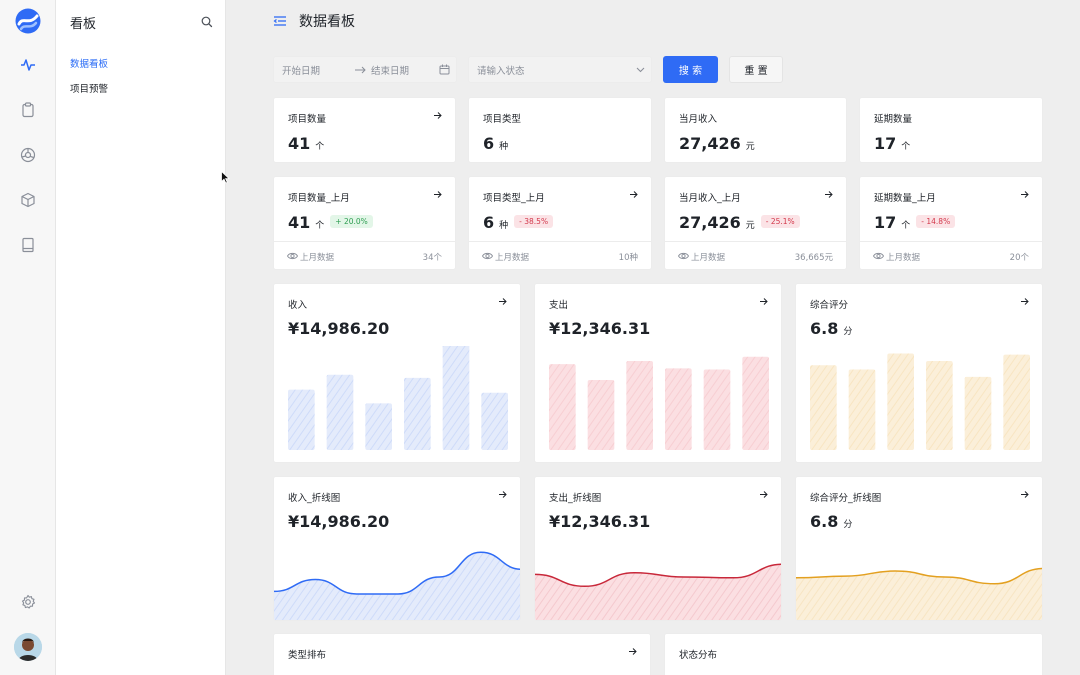  I want to click on line-chart-card: 支出_折线图 ¥12,346.31, so click(658, 548).